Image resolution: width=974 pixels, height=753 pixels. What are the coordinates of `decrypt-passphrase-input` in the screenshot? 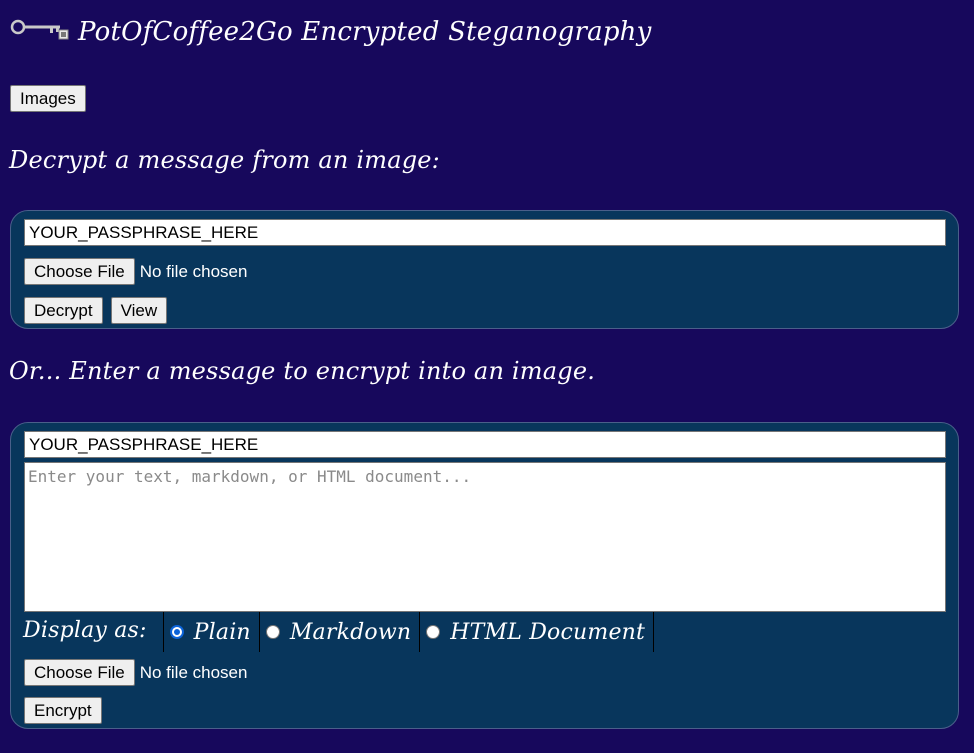 It's located at (485, 232).